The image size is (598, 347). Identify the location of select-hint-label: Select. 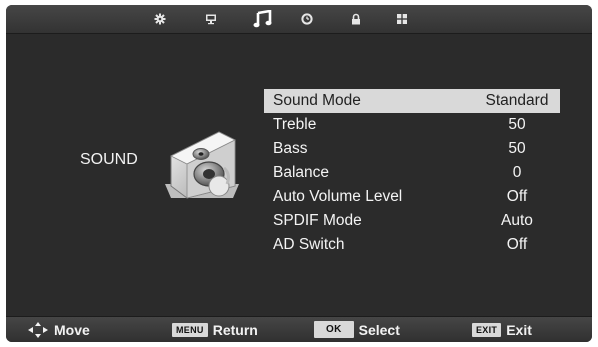
(379, 329).